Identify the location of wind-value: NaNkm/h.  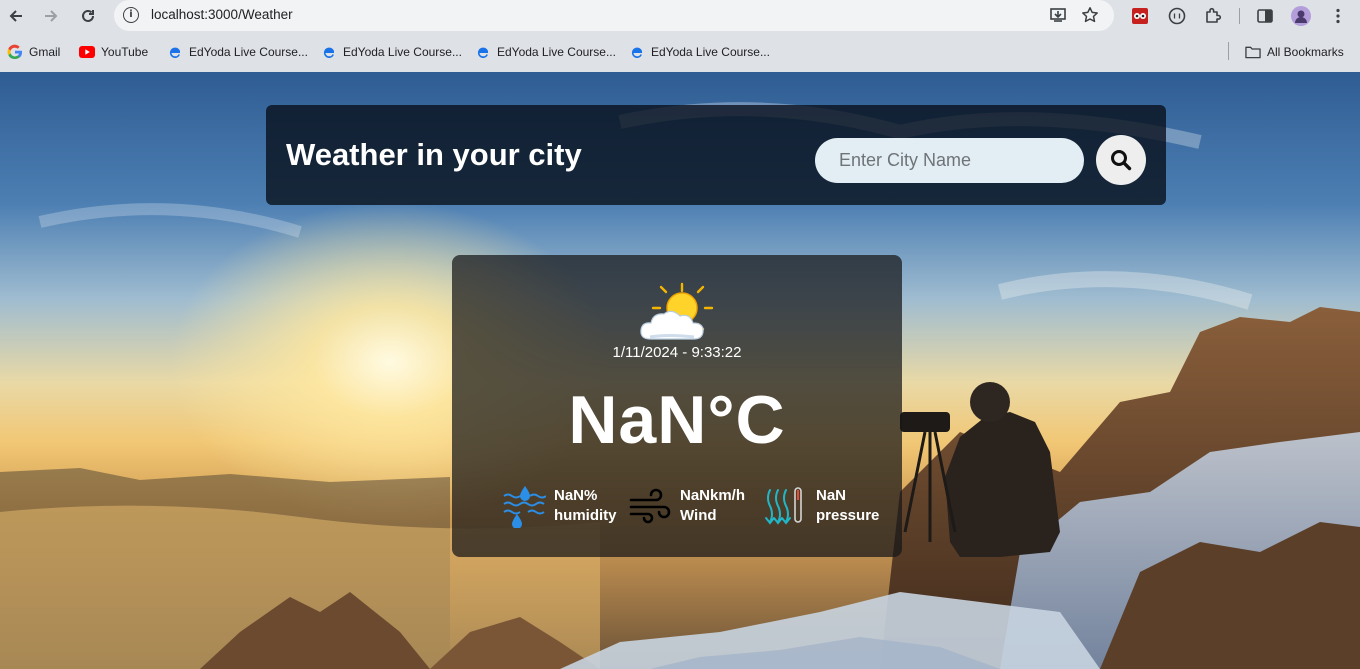
(713, 495).